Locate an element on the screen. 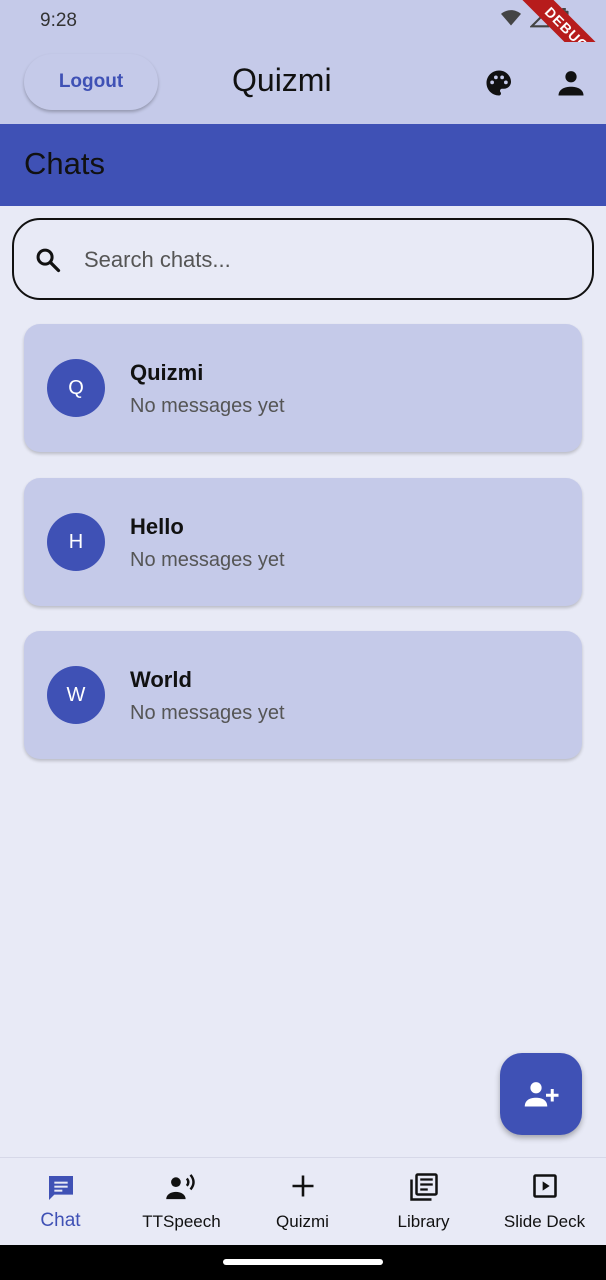 Image resolution: width=606 pixels, height=1280 pixels. app-title: Quizmi is located at coordinates (282, 80).